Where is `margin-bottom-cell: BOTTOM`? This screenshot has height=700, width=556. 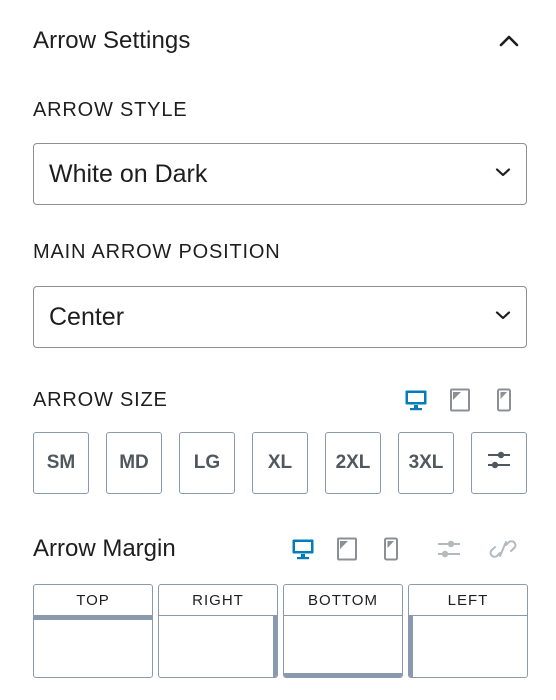 margin-bottom-cell: BOTTOM is located at coordinates (343, 631).